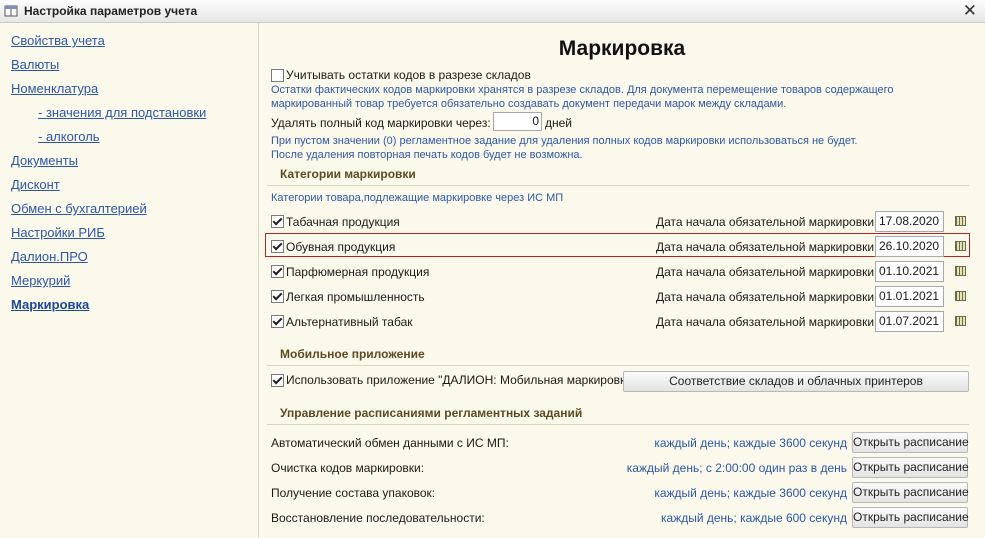  I want to click on open-schedule-button-sequence: Открыть расписание, so click(910, 517).